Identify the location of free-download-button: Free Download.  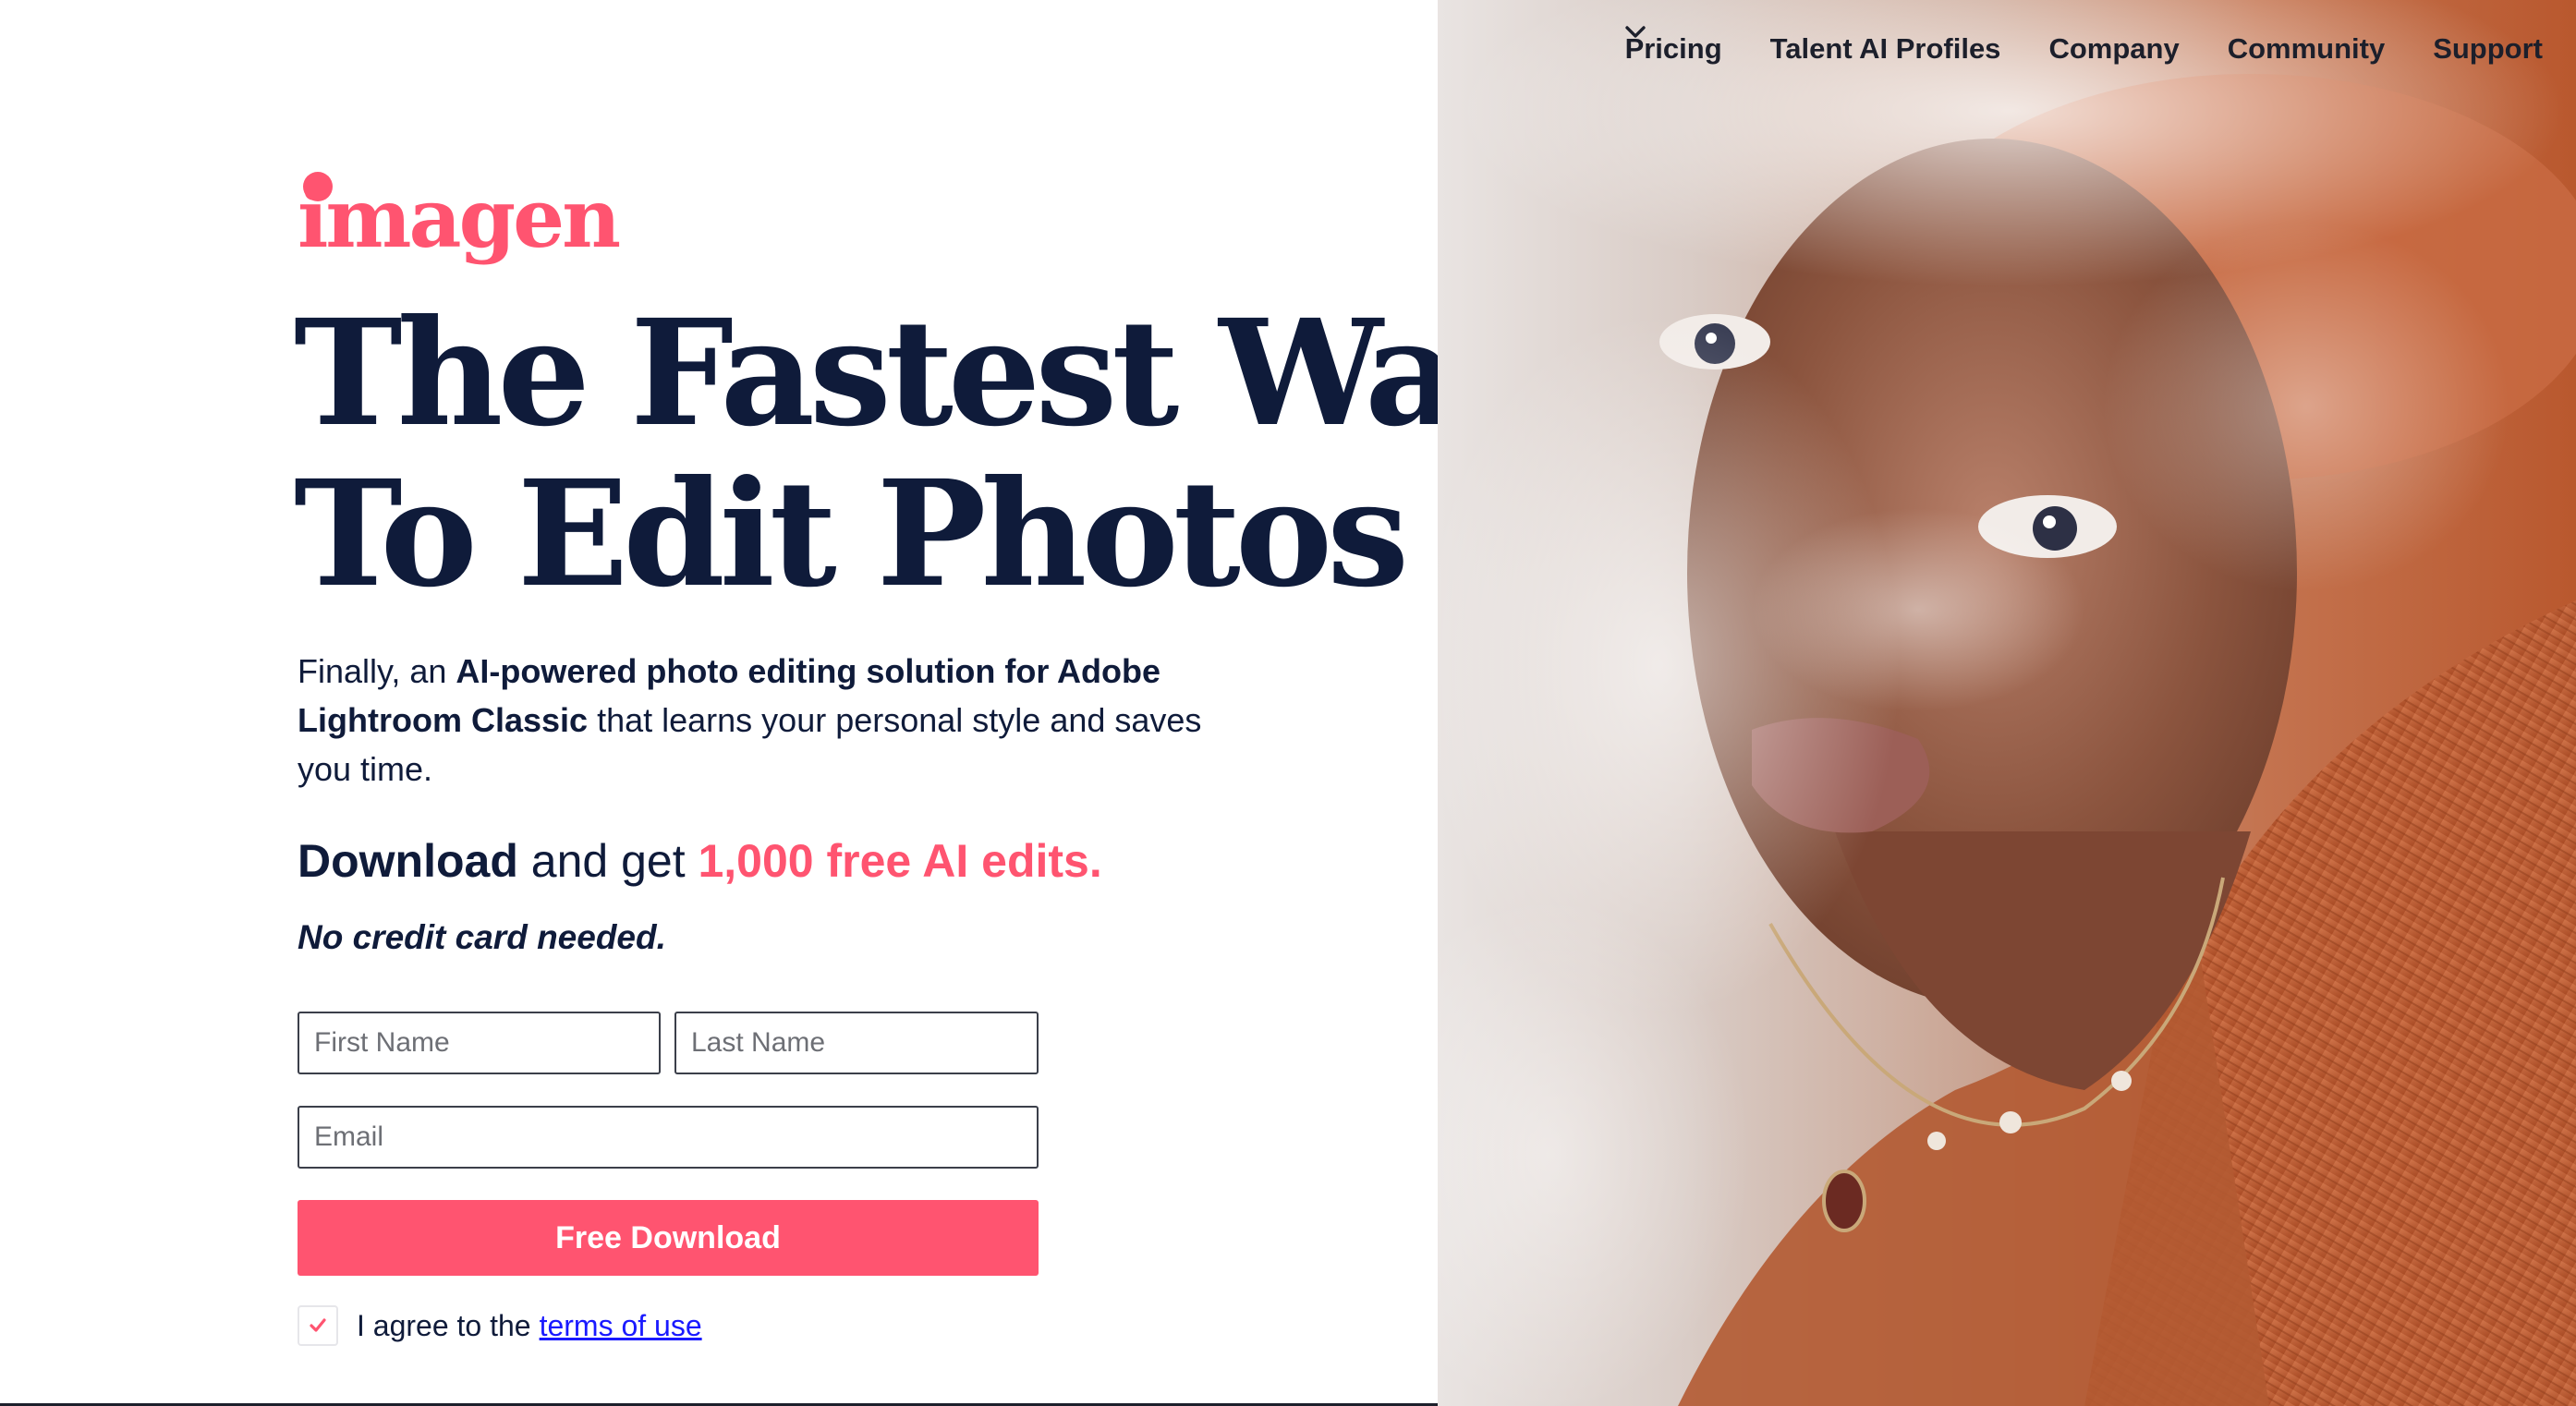
(668, 1238).